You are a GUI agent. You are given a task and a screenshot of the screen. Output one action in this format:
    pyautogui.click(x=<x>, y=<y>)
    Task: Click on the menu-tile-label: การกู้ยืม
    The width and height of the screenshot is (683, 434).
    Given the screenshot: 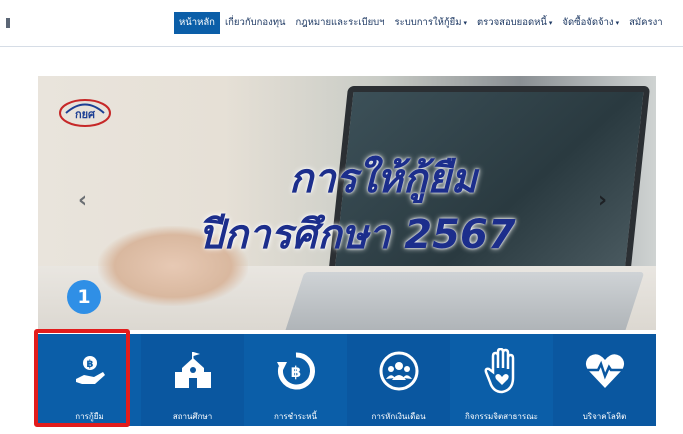 What is the action you would take?
    pyautogui.click(x=89, y=416)
    